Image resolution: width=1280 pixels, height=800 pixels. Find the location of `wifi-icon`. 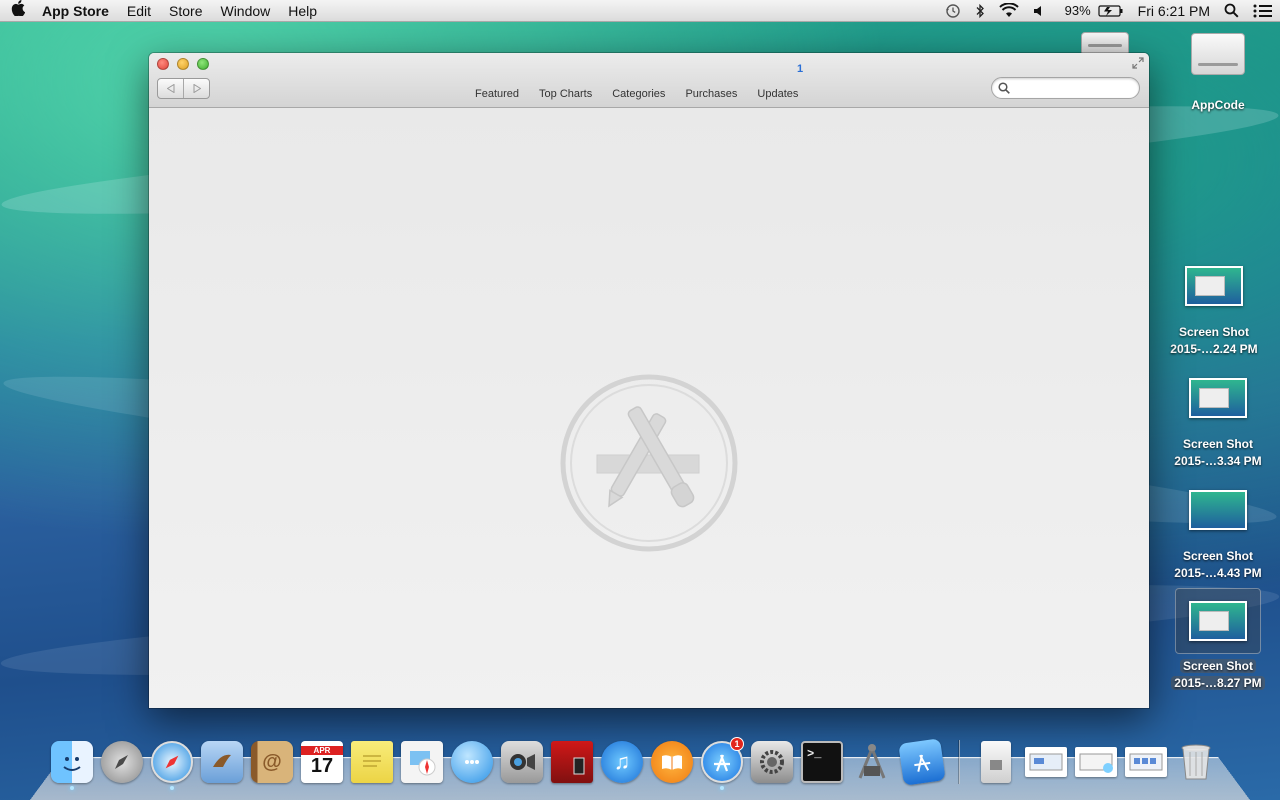

wifi-icon is located at coordinates (1009, 10).